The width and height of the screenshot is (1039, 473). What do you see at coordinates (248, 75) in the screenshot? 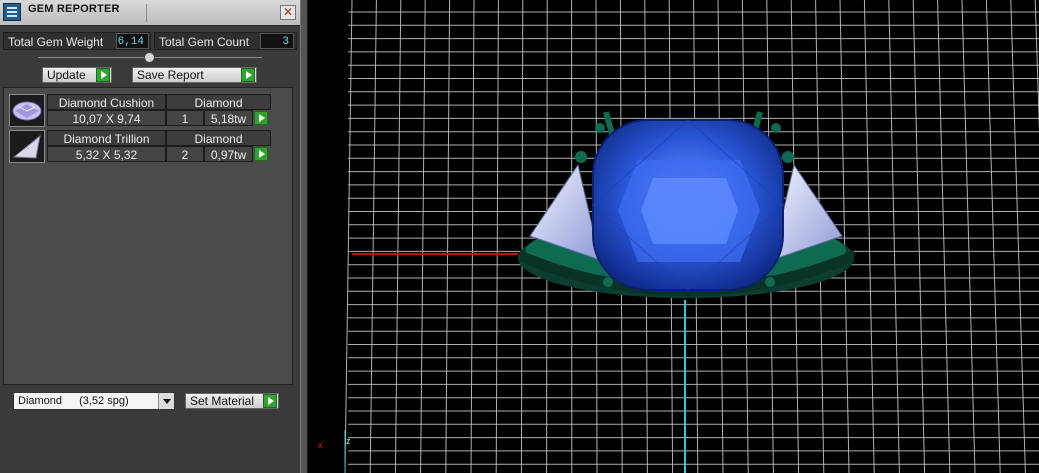
I see `save-report-go-icon` at bounding box center [248, 75].